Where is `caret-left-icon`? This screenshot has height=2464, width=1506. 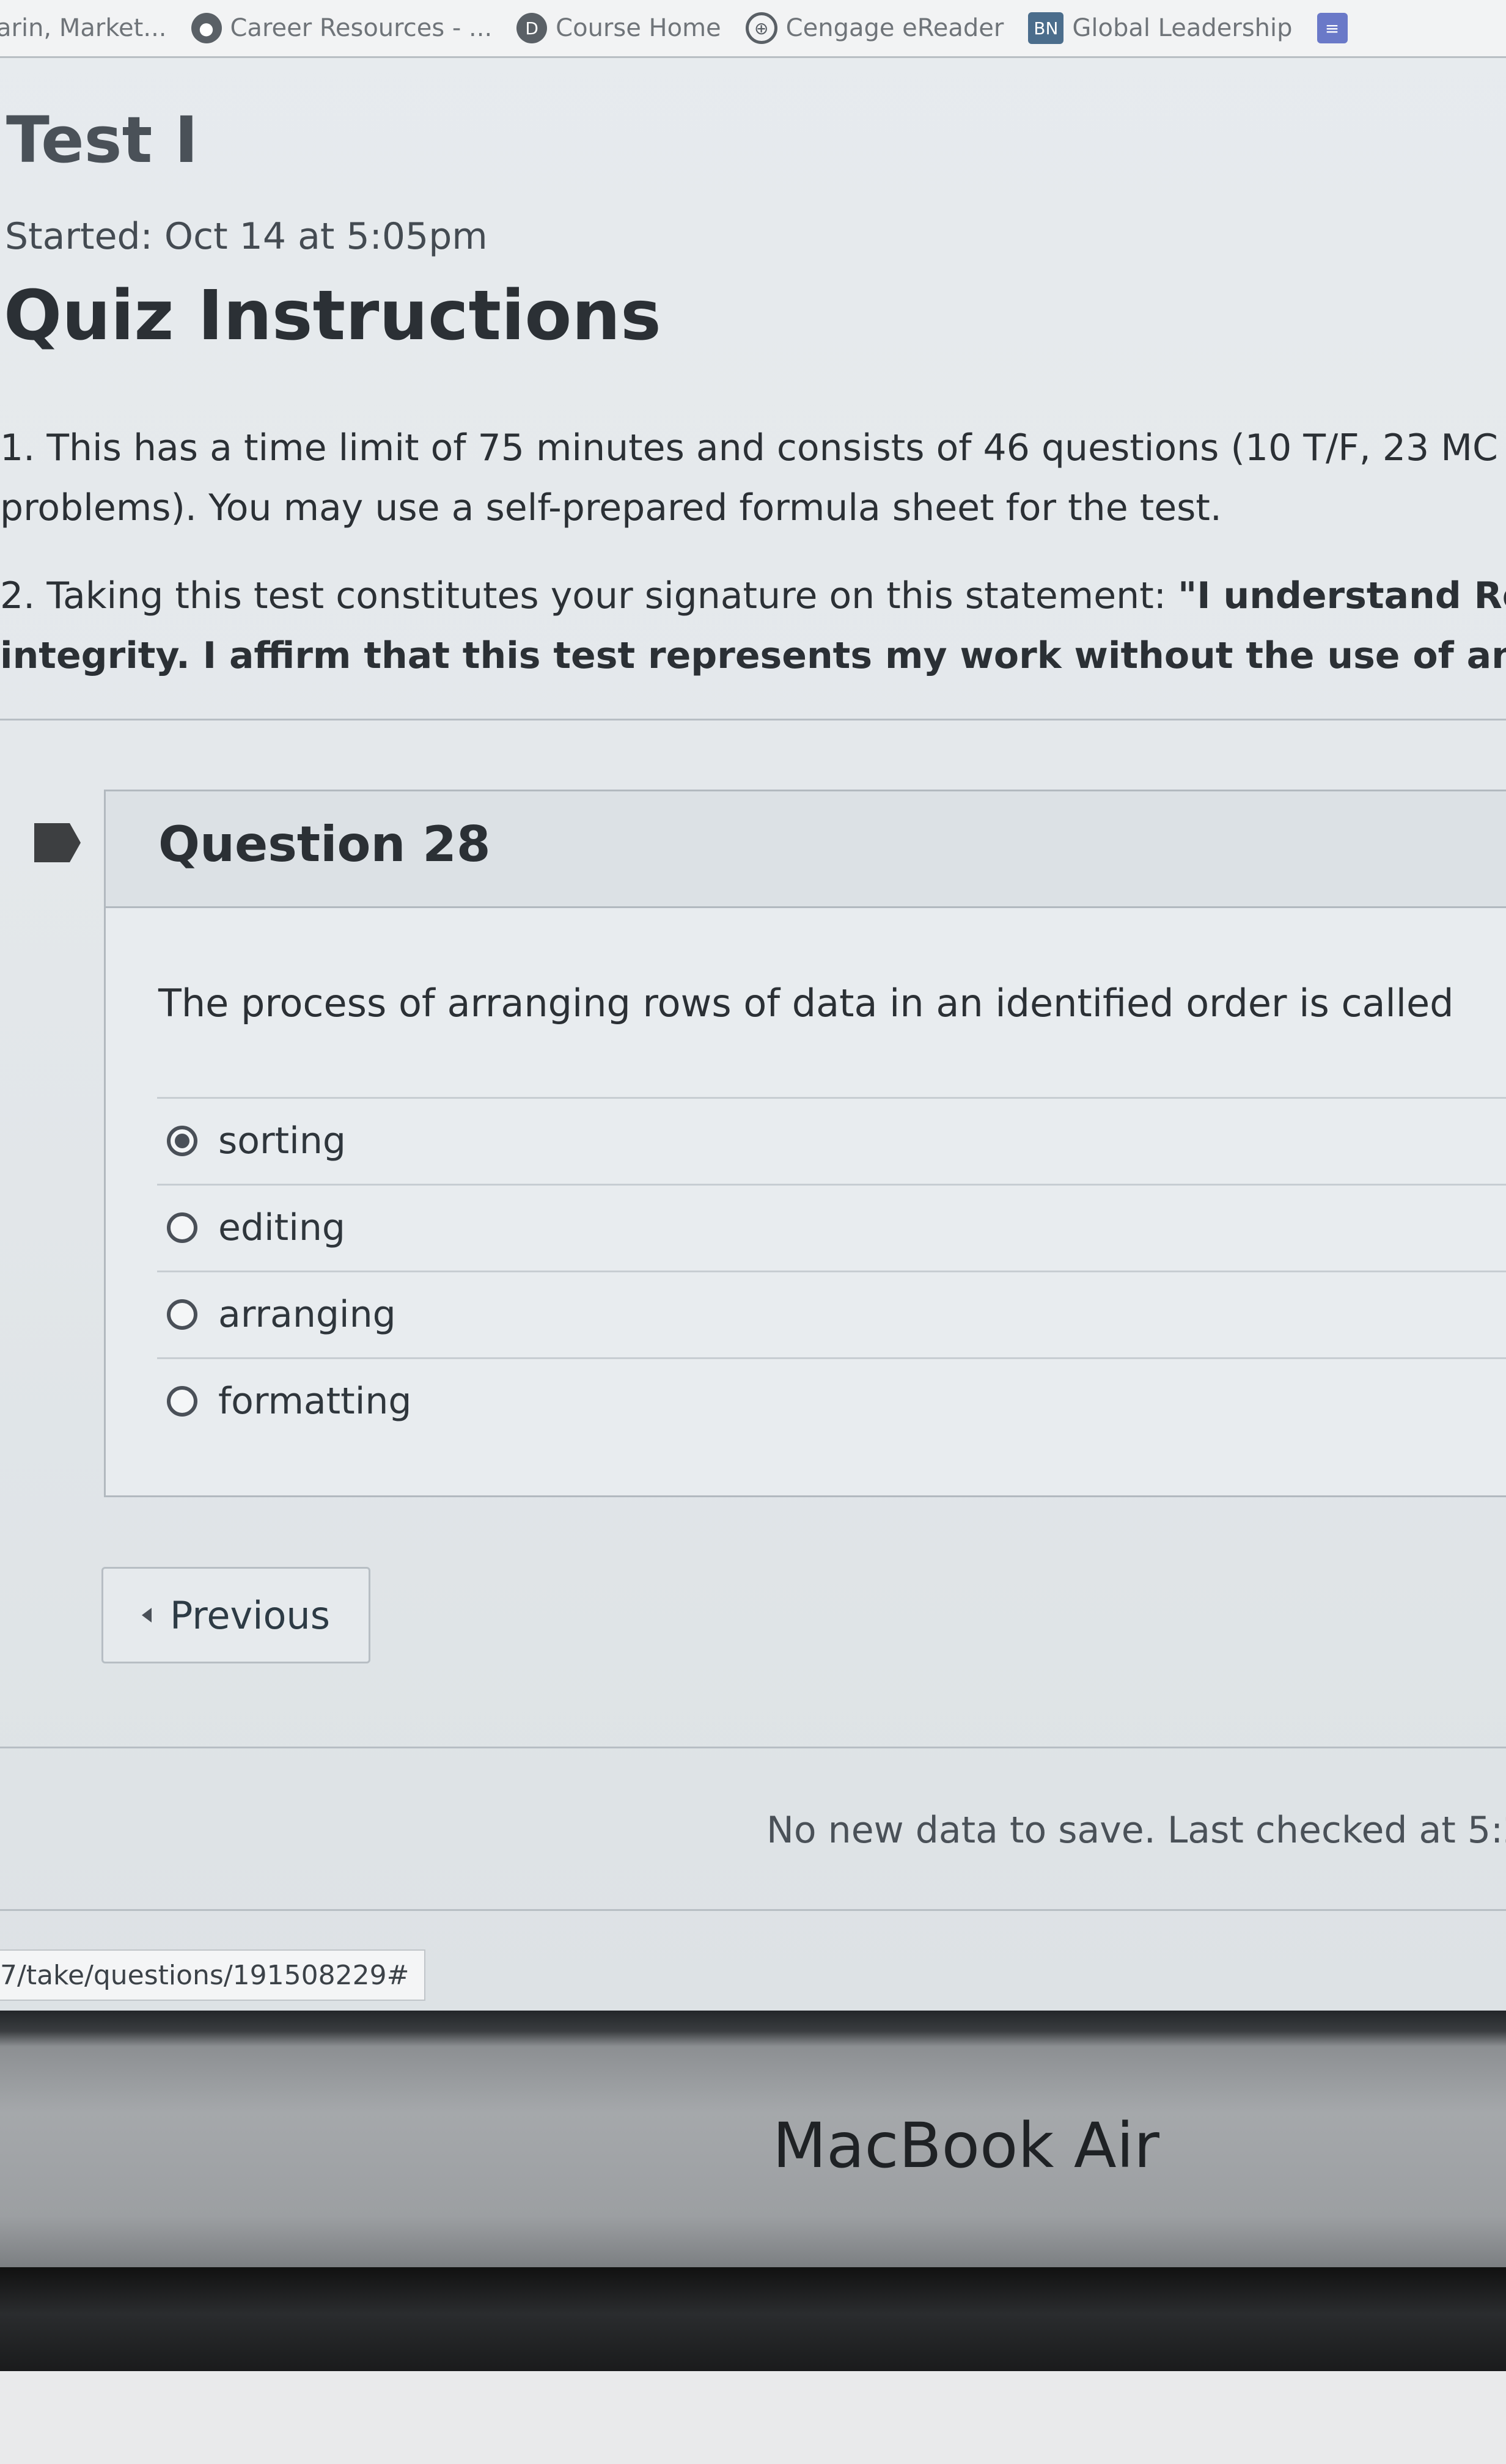
caret-left-icon is located at coordinates (146, 1615).